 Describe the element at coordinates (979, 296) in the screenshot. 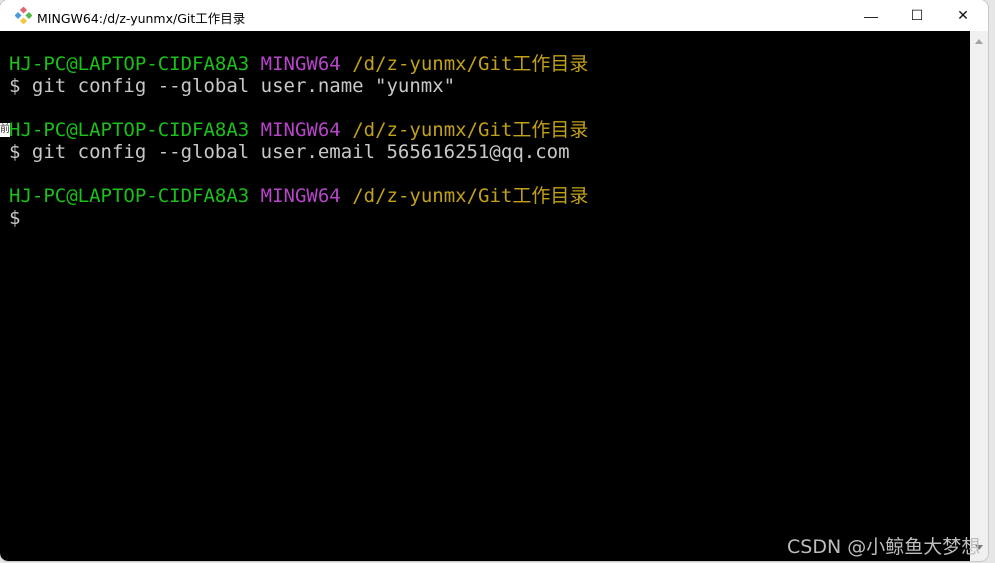

I see `vertical-scrollbar` at that location.